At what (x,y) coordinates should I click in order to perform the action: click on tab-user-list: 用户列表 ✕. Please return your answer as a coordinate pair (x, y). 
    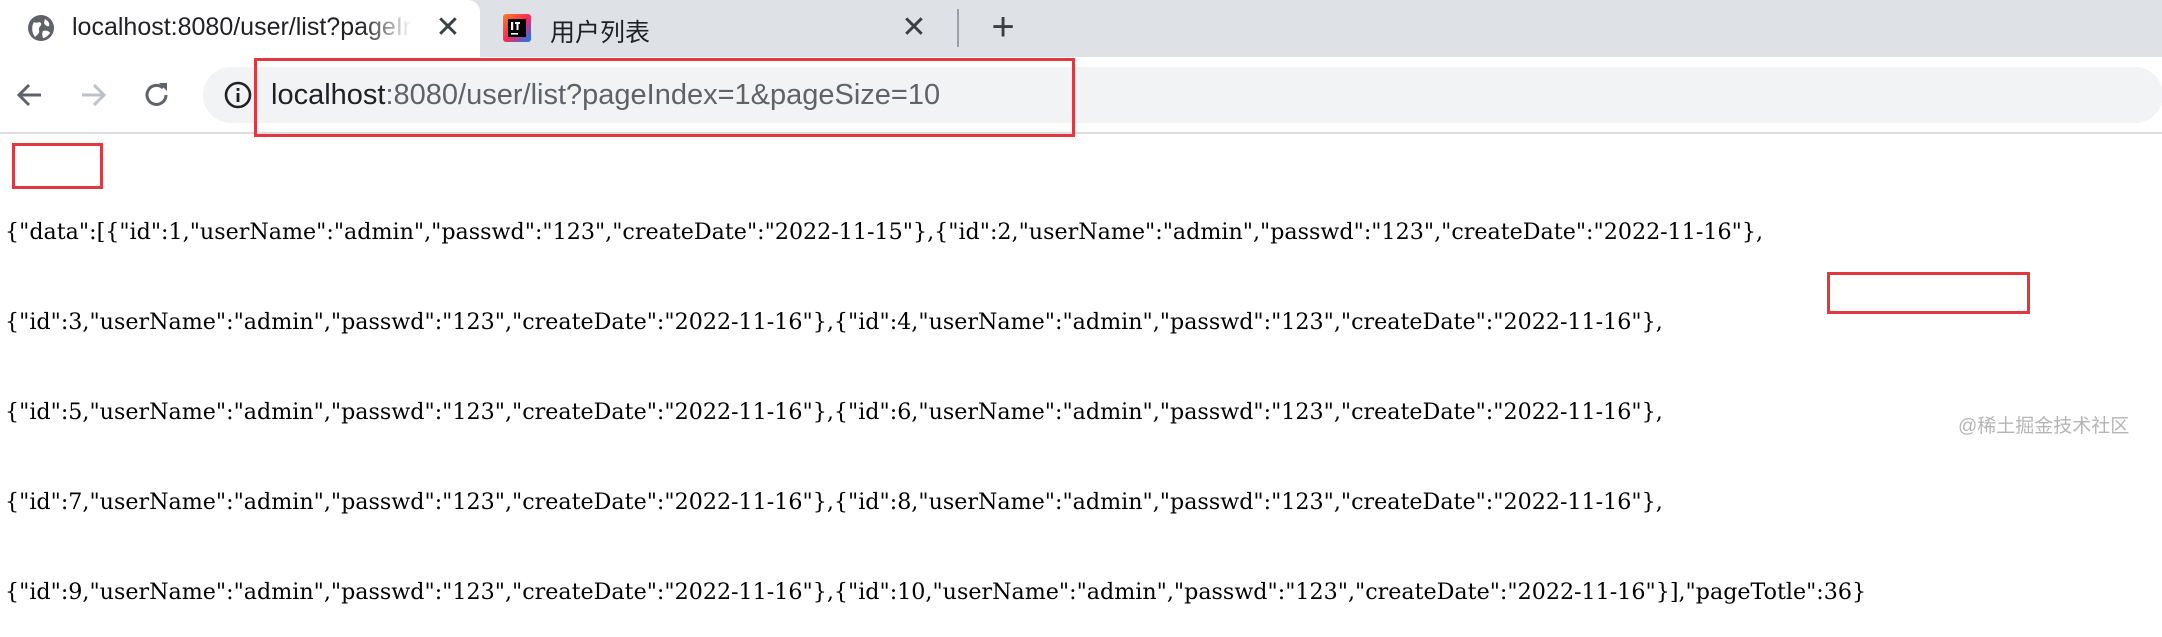
    Looking at the image, I should click on (718, 28).